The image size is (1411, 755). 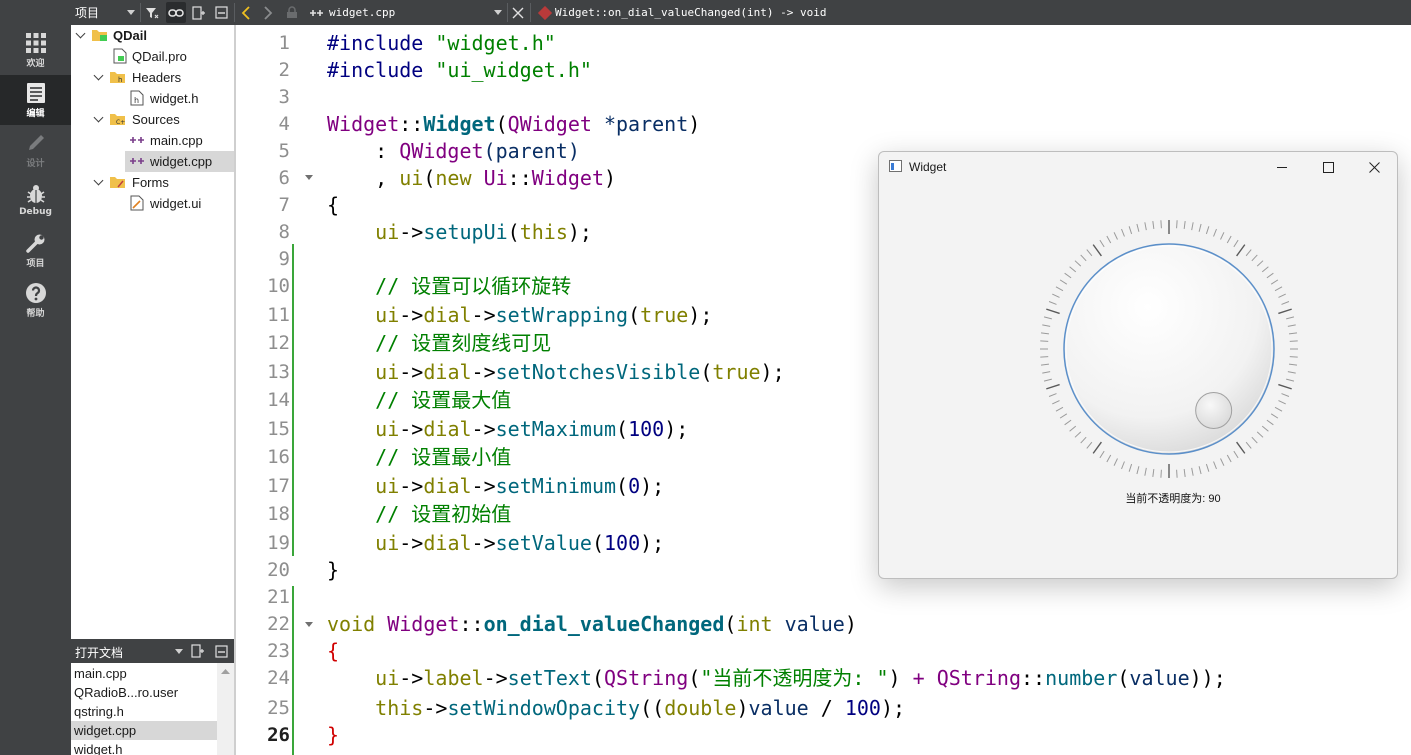 What do you see at coordinates (225, 672) in the screenshot?
I see `scroll-up-icon` at bounding box center [225, 672].